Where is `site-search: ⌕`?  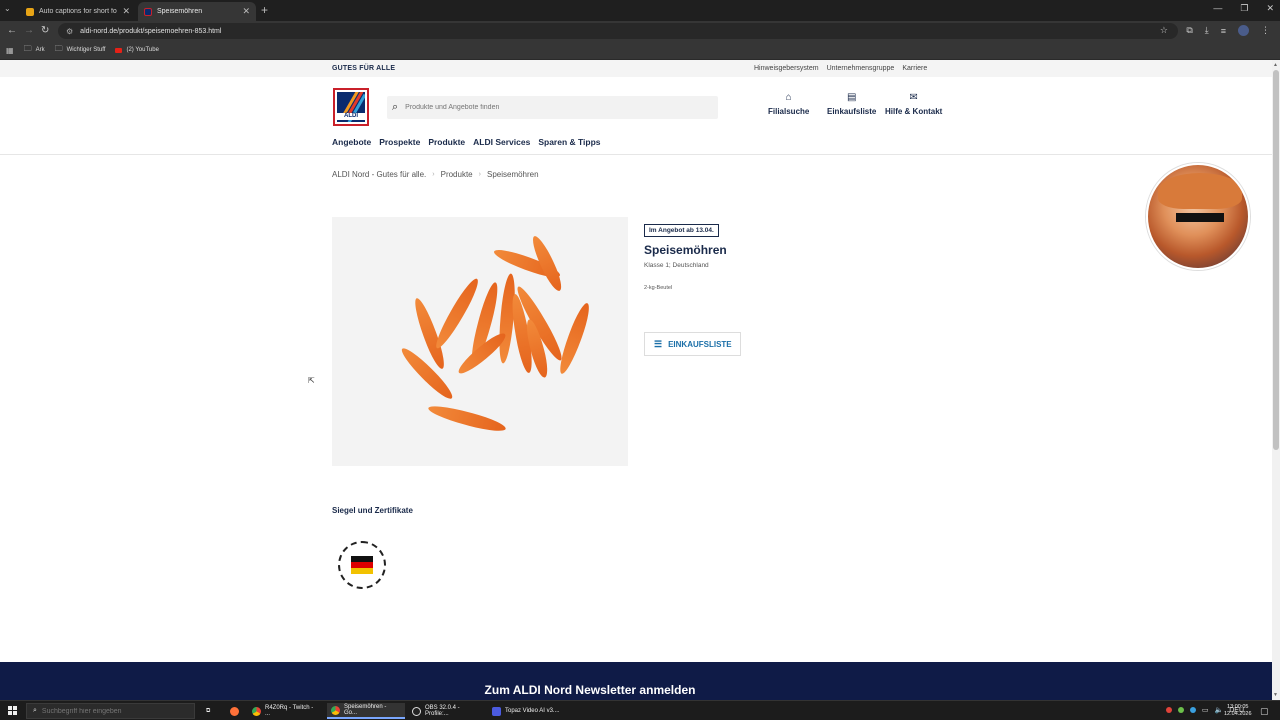 site-search: ⌕ is located at coordinates (552, 107).